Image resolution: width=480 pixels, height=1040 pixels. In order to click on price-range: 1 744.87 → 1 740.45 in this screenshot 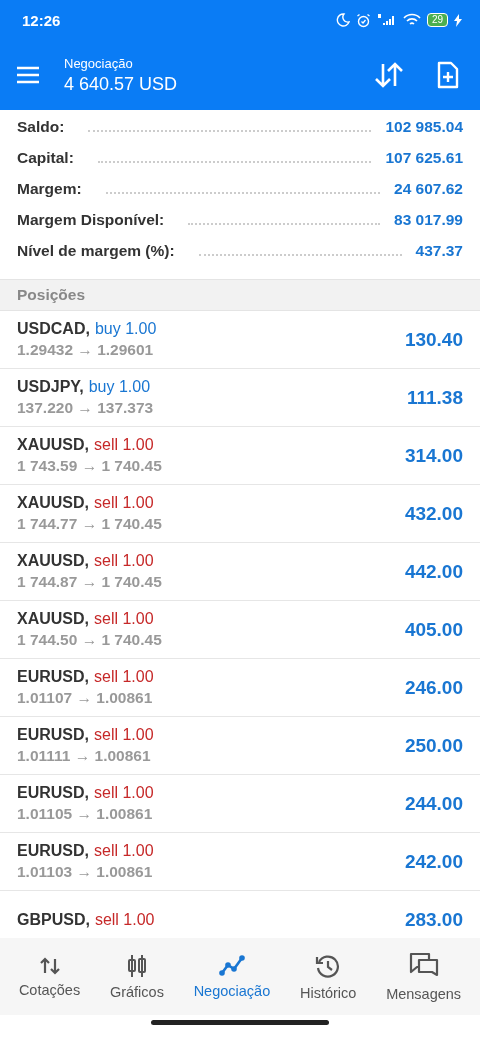, I will do `click(90, 582)`.